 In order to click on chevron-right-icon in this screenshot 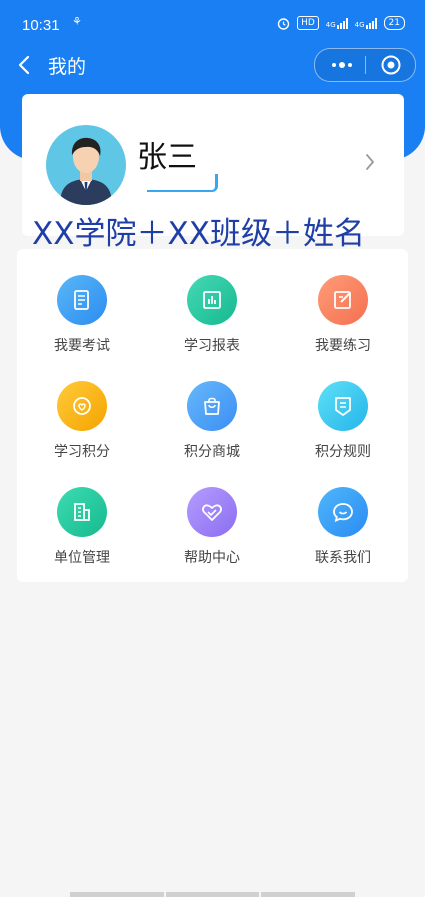, I will do `click(370, 162)`.